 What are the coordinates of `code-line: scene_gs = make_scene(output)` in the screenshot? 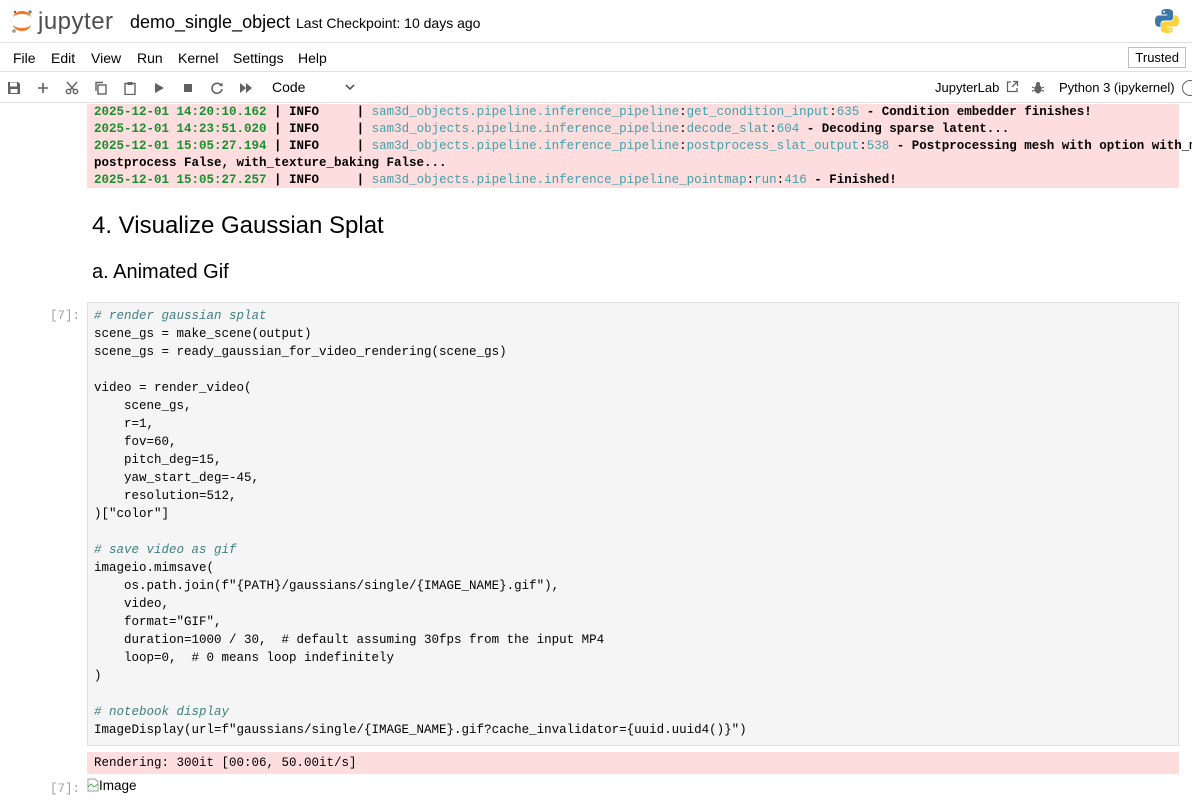 It's located at (203, 334).